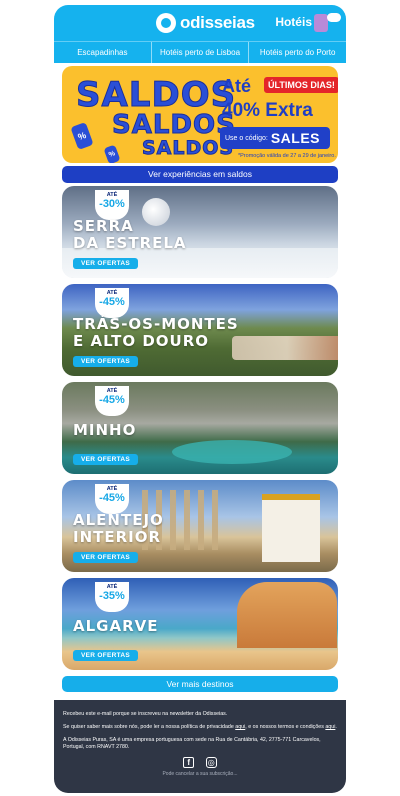 The image size is (400, 796). What do you see at coordinates (287, 156) in the screenshot?
I see `promo-note: *Promoção válida de 27 a 29 de janeiro.` at bounding box center [287, 156].